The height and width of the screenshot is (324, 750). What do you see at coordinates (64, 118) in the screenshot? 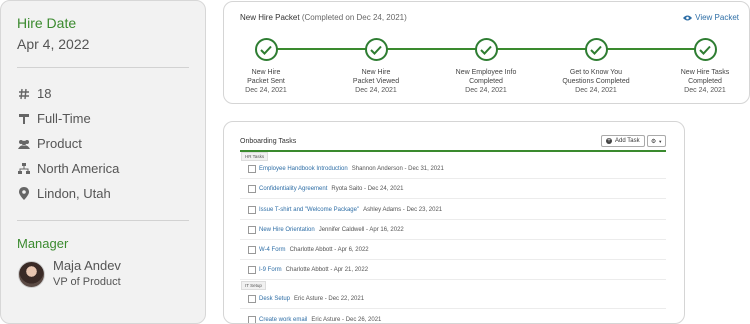
I see `employment-type: Full-Time` at bounding box center [64, 118].